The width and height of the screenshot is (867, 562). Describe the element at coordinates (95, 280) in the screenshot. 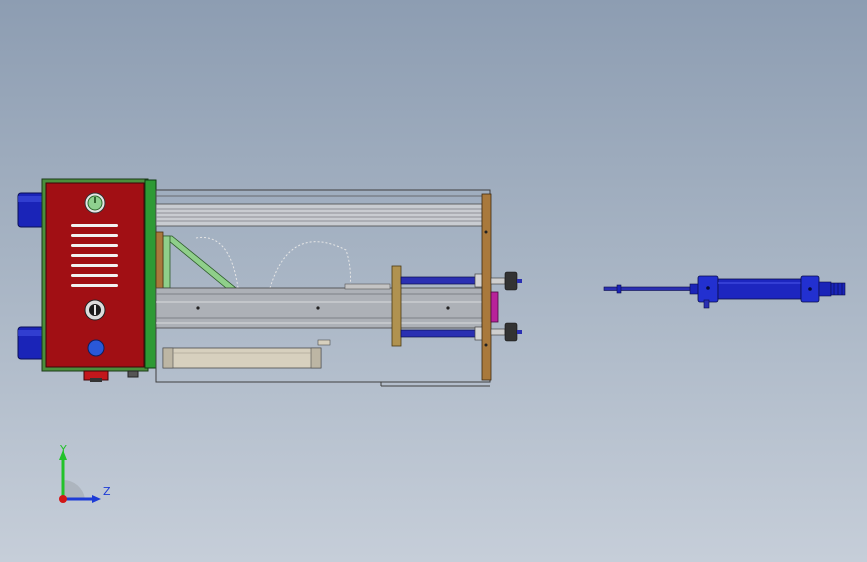

I see `control-box` at that location.